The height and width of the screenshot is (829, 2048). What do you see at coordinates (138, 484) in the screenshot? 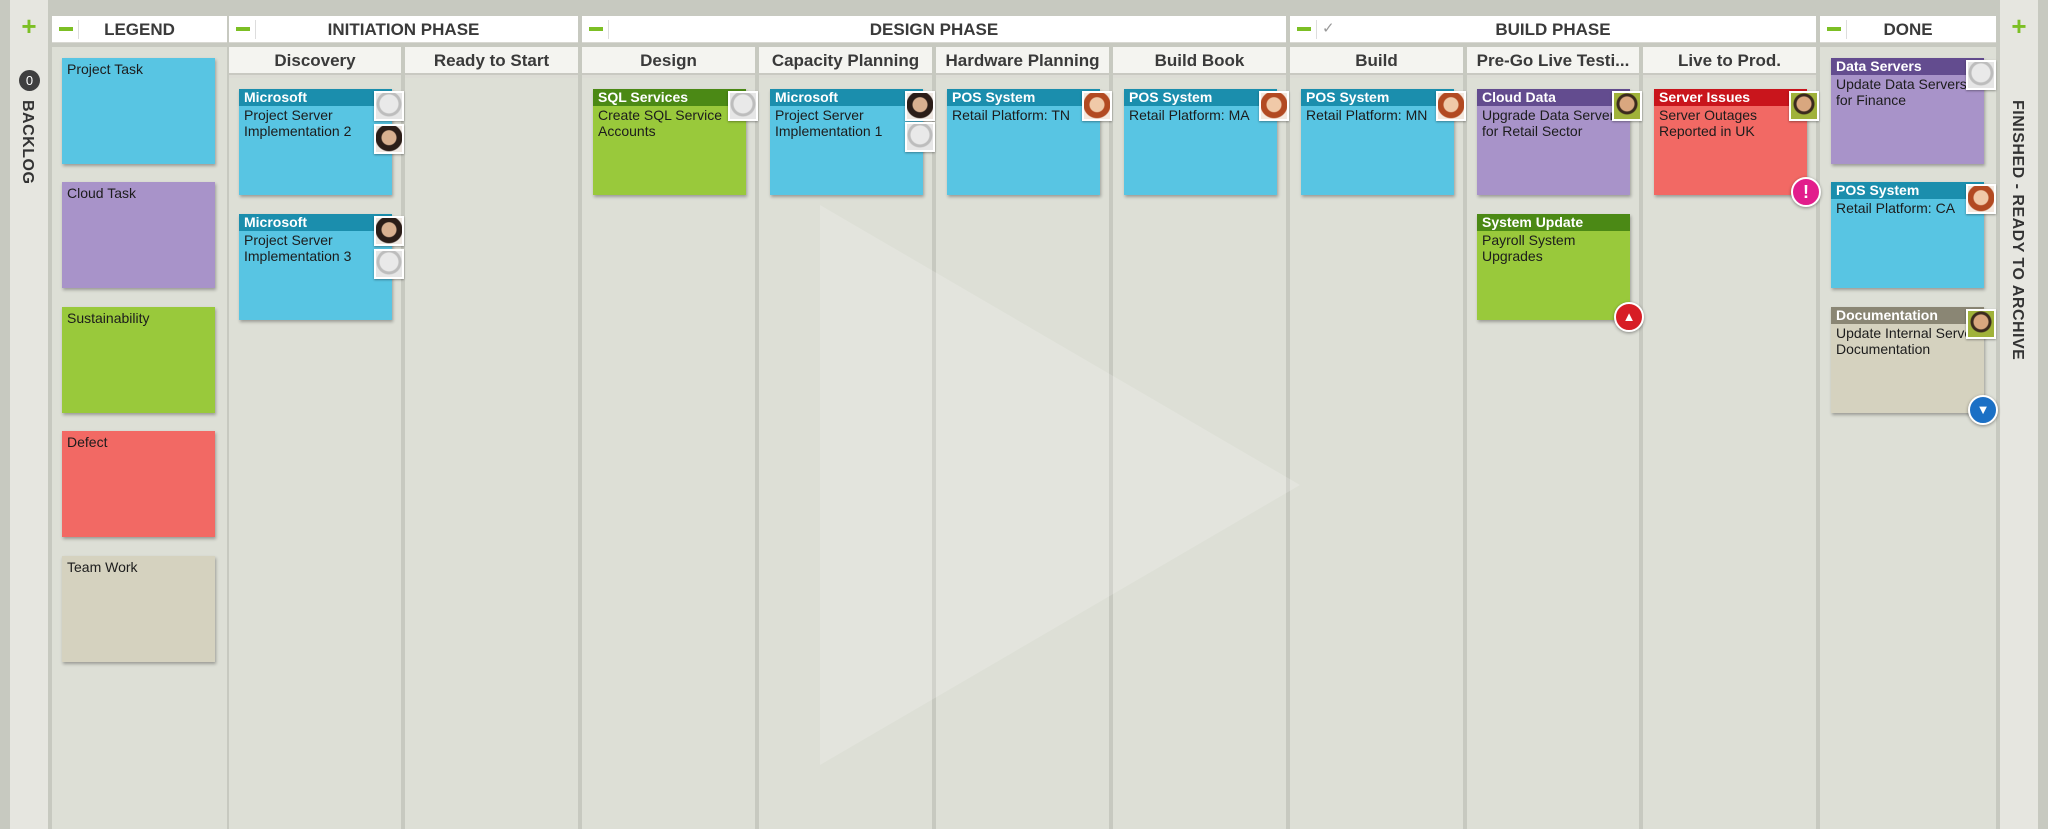
I see `legend-card-defect: Defect` at bounding box center [138, 484].